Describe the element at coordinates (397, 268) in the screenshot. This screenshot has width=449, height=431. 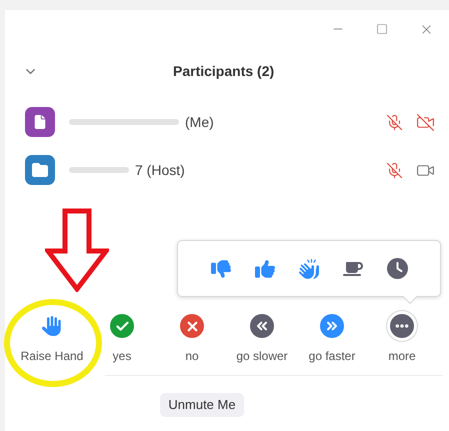
I see `clock-icon` at that location.